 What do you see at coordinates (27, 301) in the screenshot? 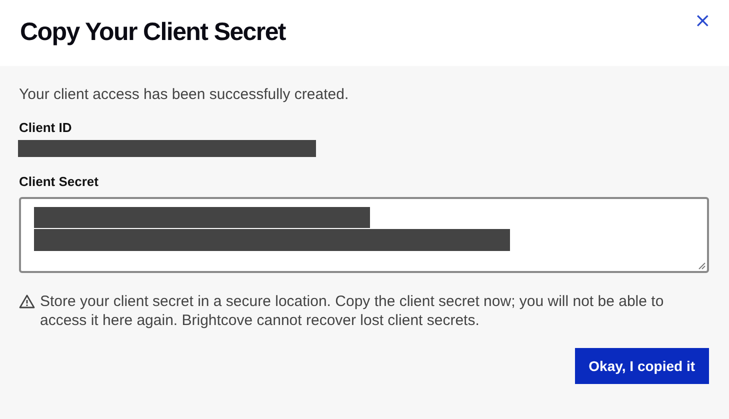
I see `warning-icon` at bounding box center [27, 301].